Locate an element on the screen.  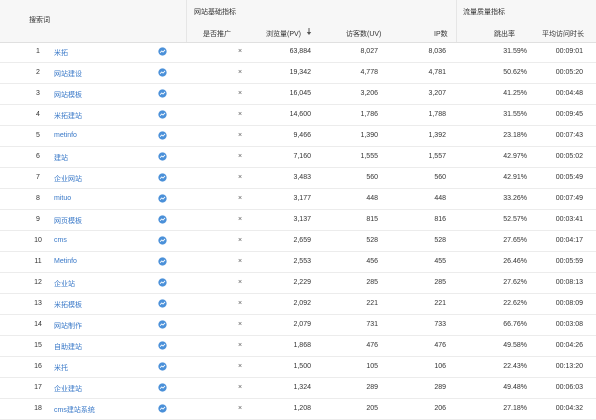
bounce-rate-value: 22.43% is located at coordinates (515, 366).